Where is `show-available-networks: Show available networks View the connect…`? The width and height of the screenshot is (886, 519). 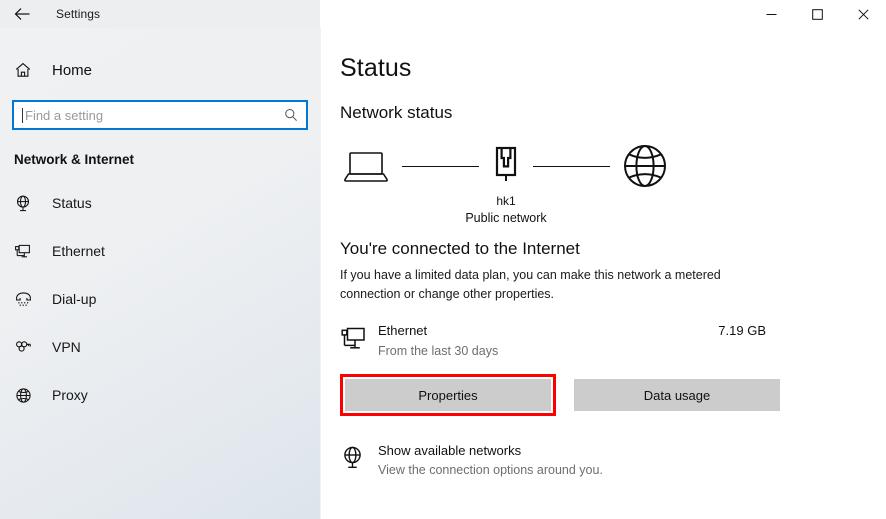 show-available-networks: Show available networks View the connect… is located at coordinates (550, 460).